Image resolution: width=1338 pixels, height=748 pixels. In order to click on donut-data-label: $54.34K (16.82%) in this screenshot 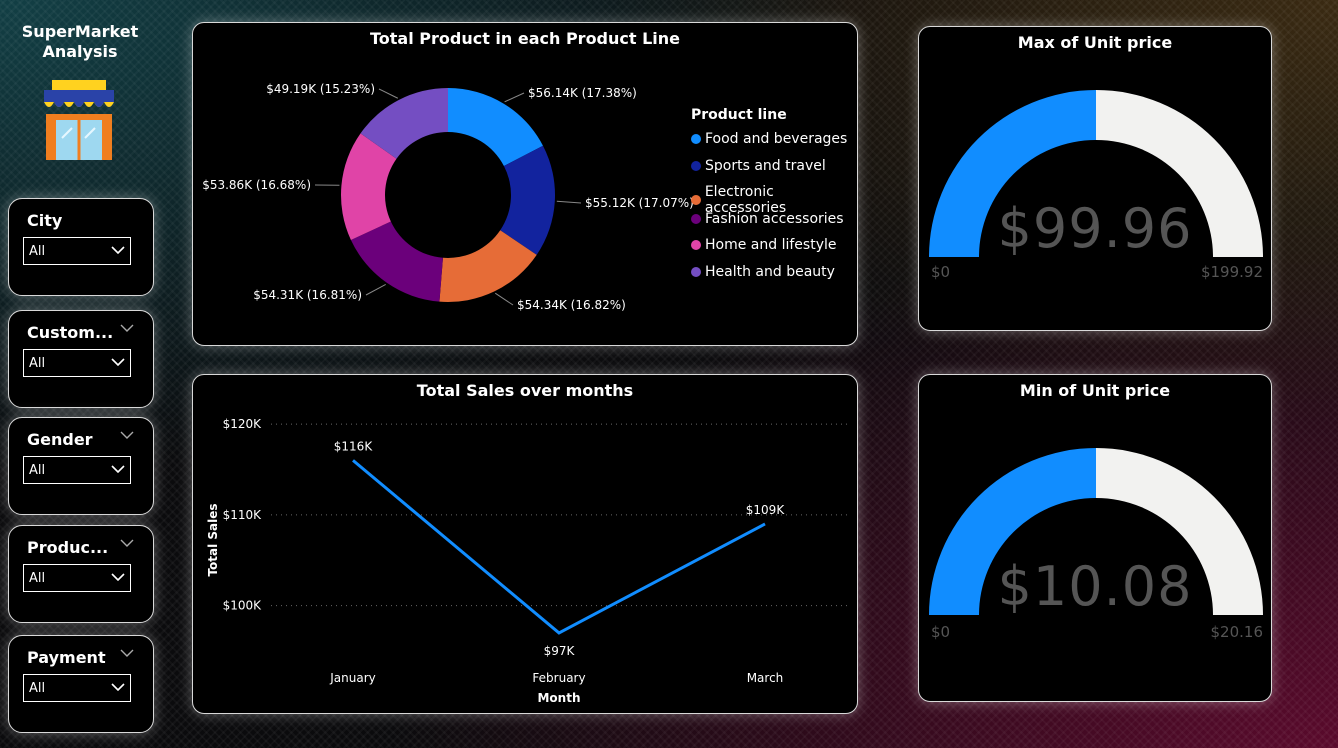, I will do `click(571, 305)`.